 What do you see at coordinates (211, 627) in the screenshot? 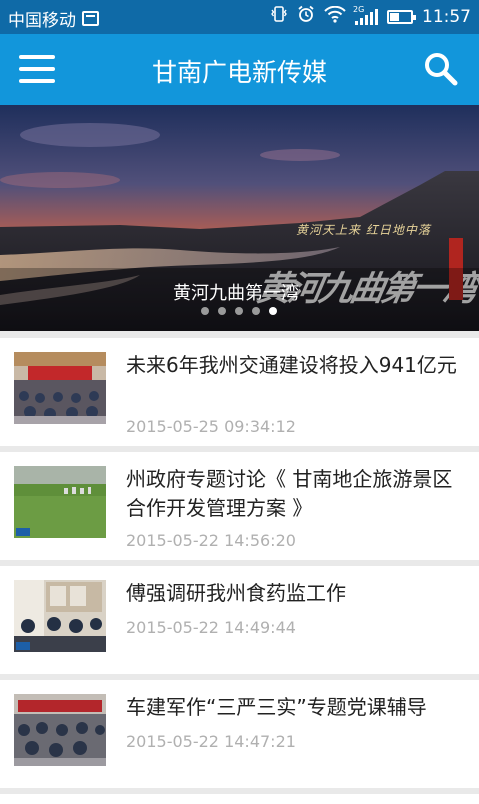
I see `news-date: 2015-05-22 14:49:44` at bounding box center [211, 627].